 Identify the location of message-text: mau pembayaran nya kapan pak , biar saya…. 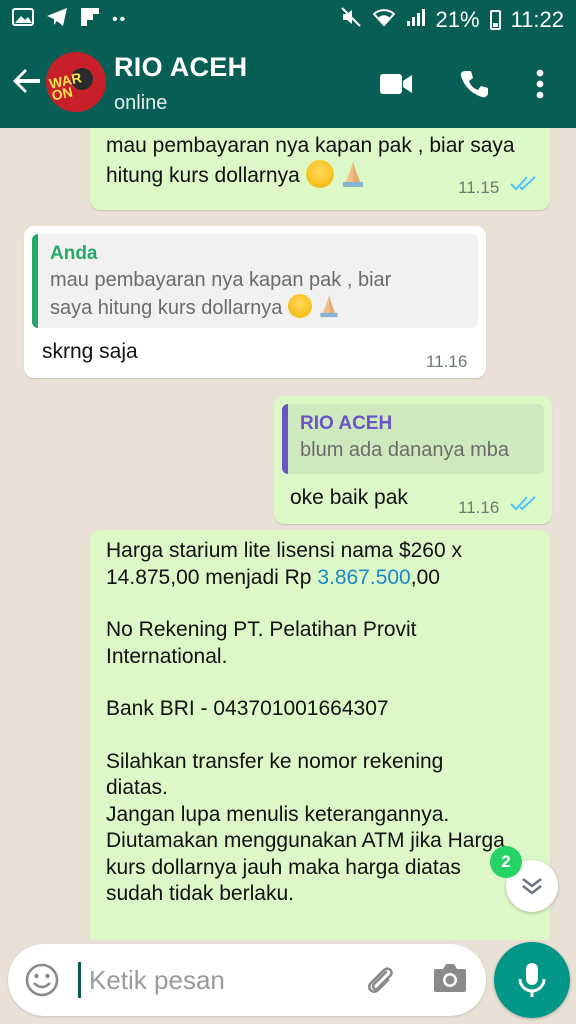
(310, 161).